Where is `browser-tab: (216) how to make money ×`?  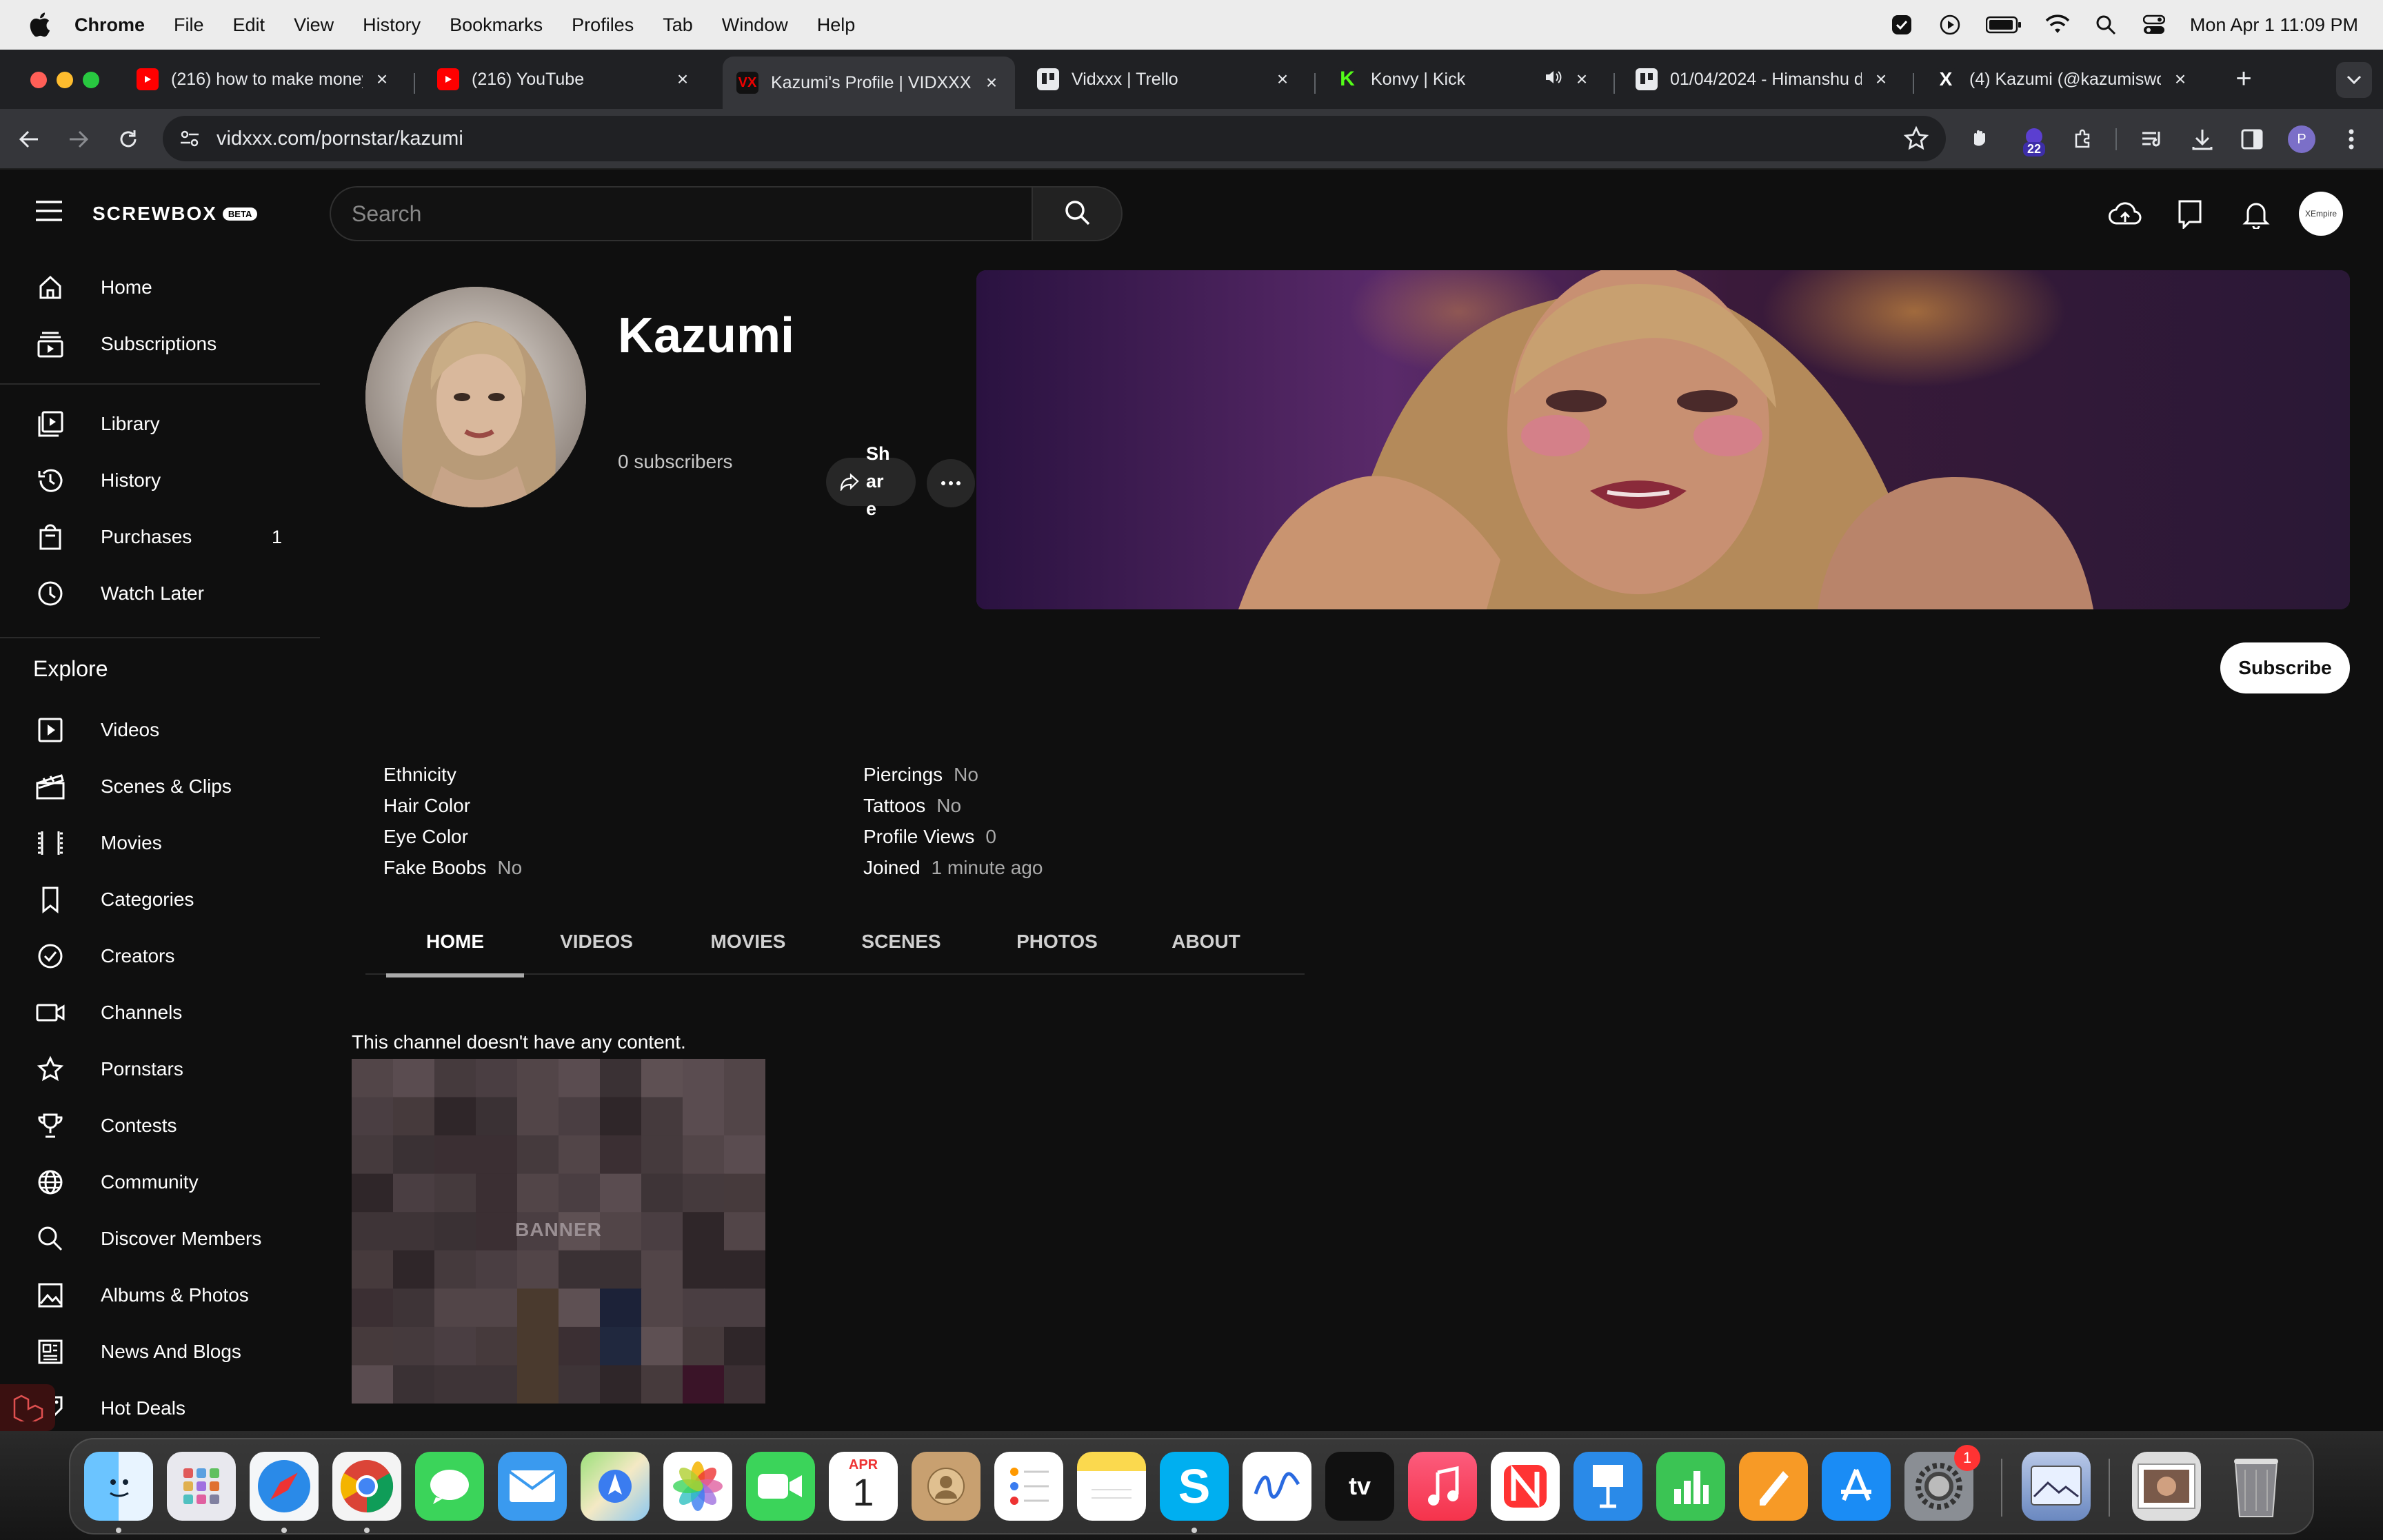 browser-tab: (216) how to make money × is located at coordinates (264, 79).